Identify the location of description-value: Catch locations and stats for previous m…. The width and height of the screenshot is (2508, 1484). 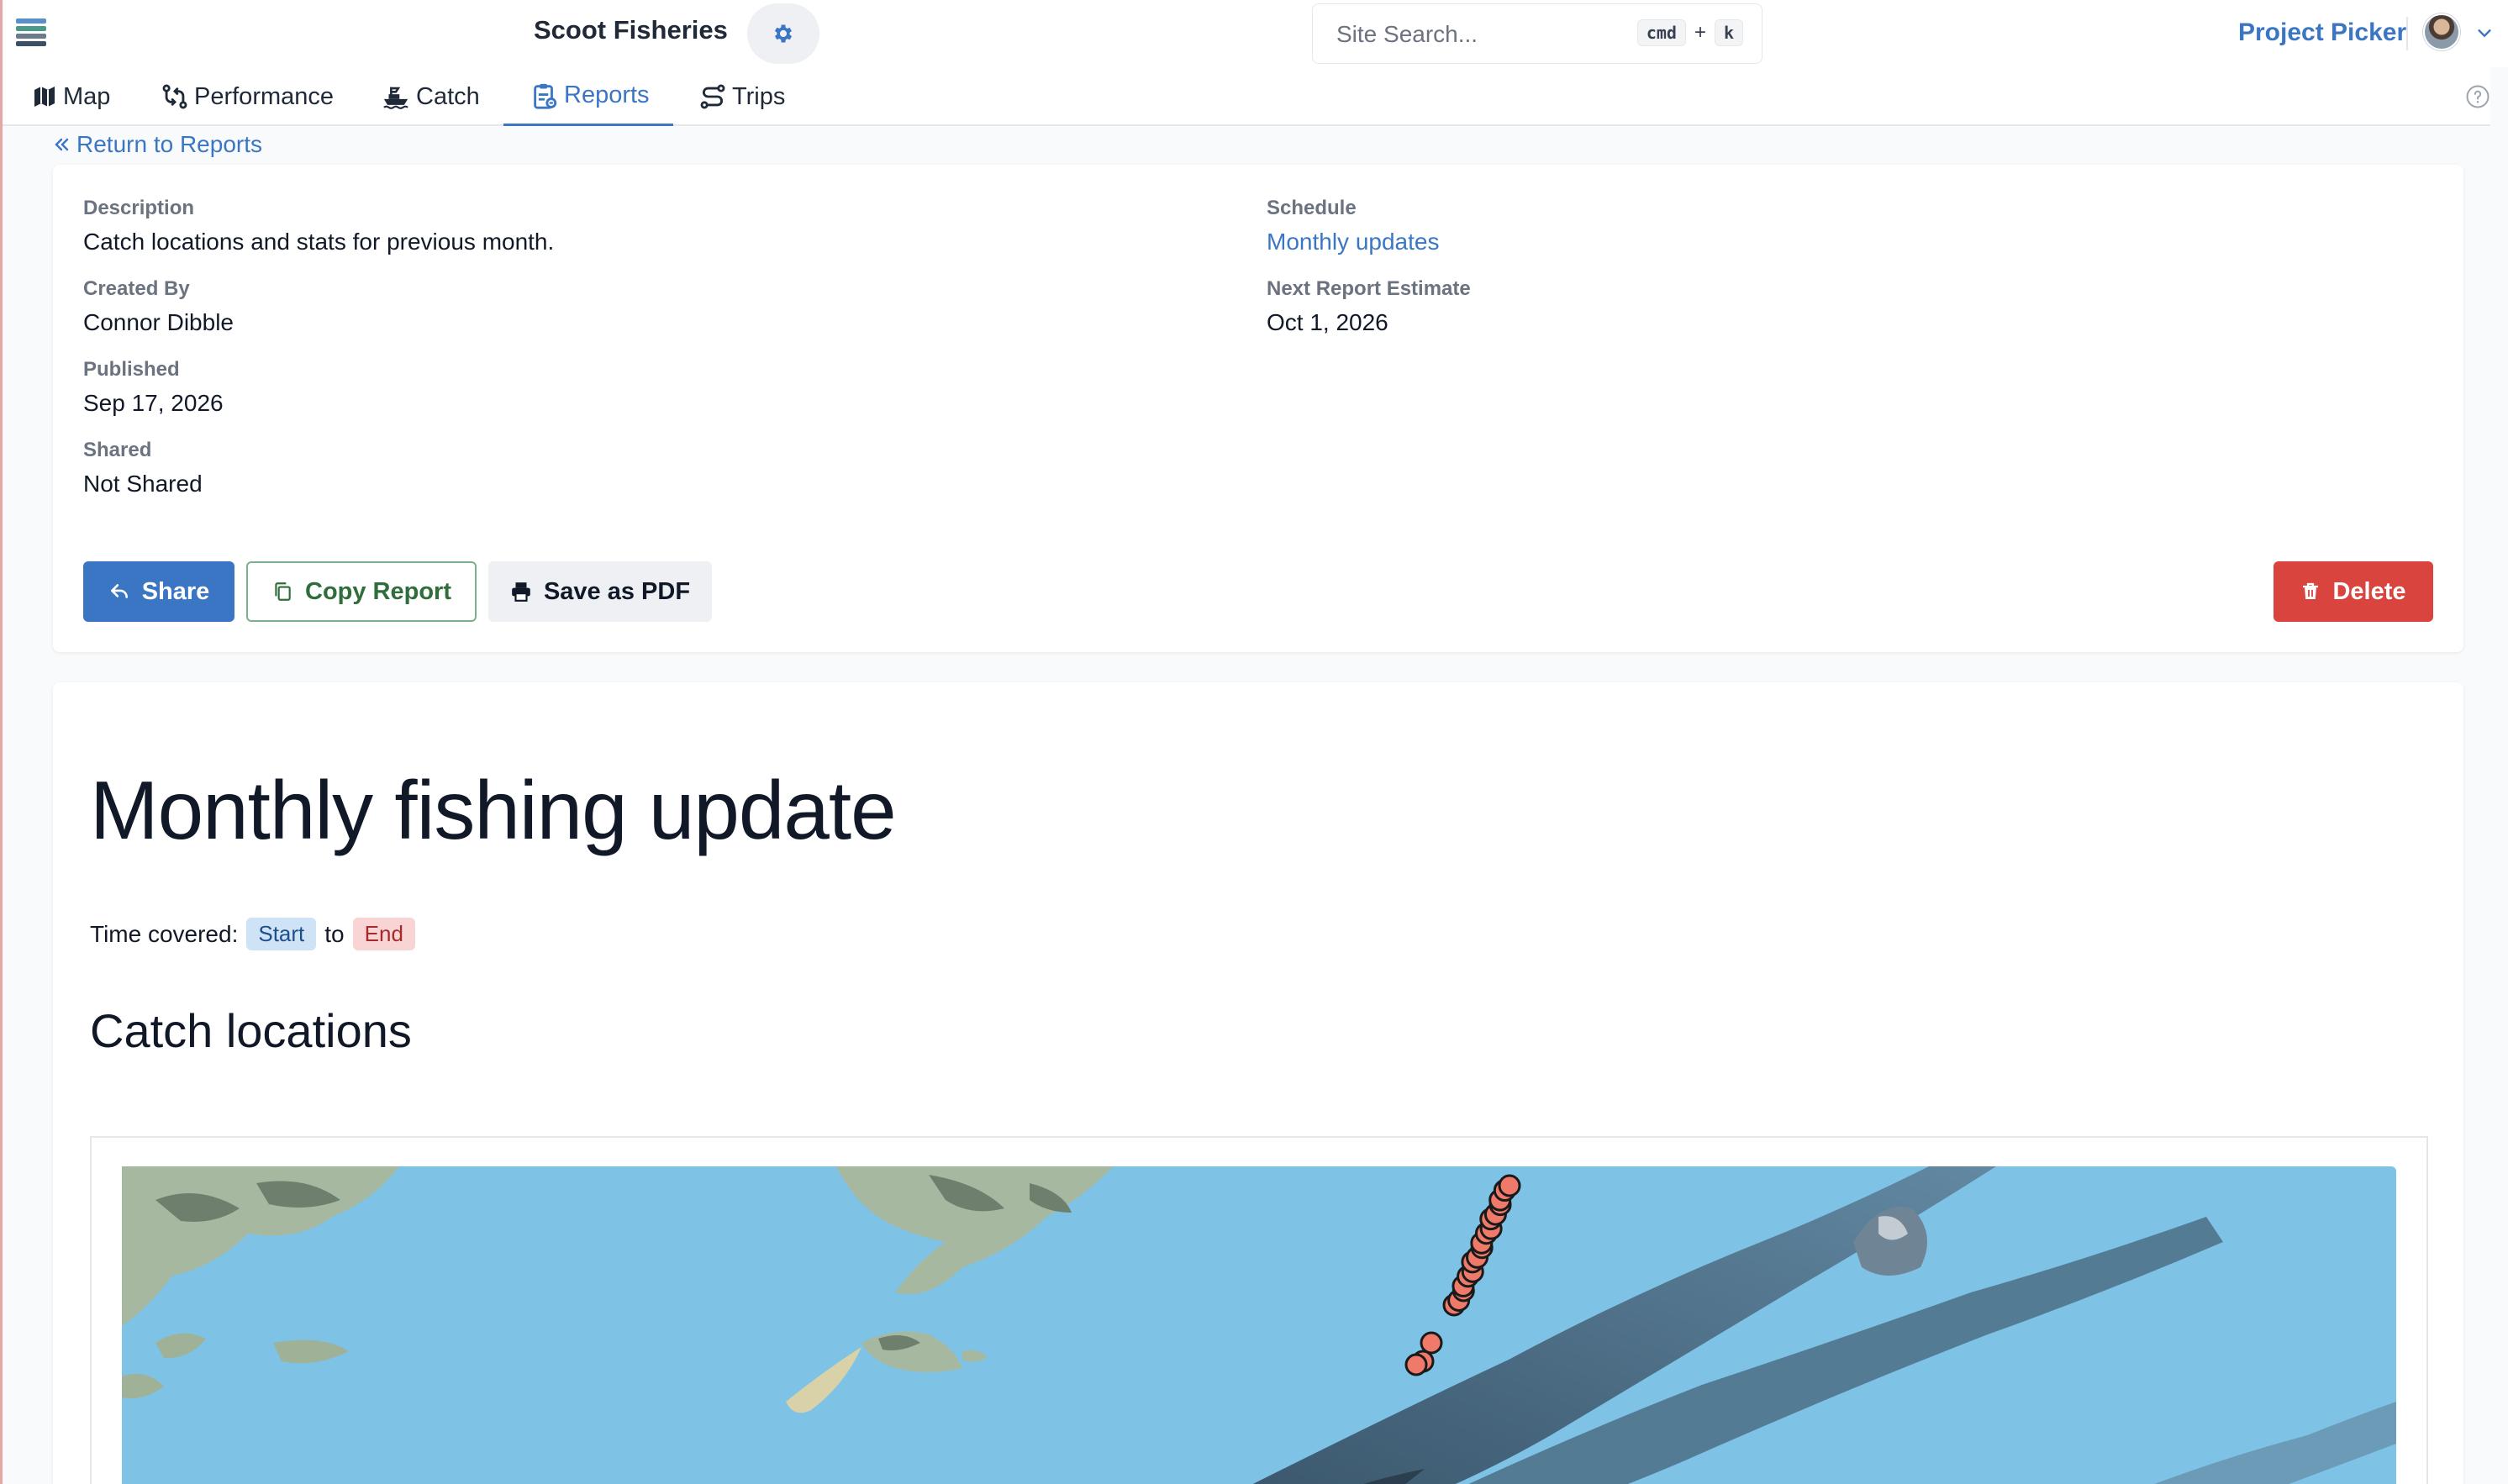
(319, 242).